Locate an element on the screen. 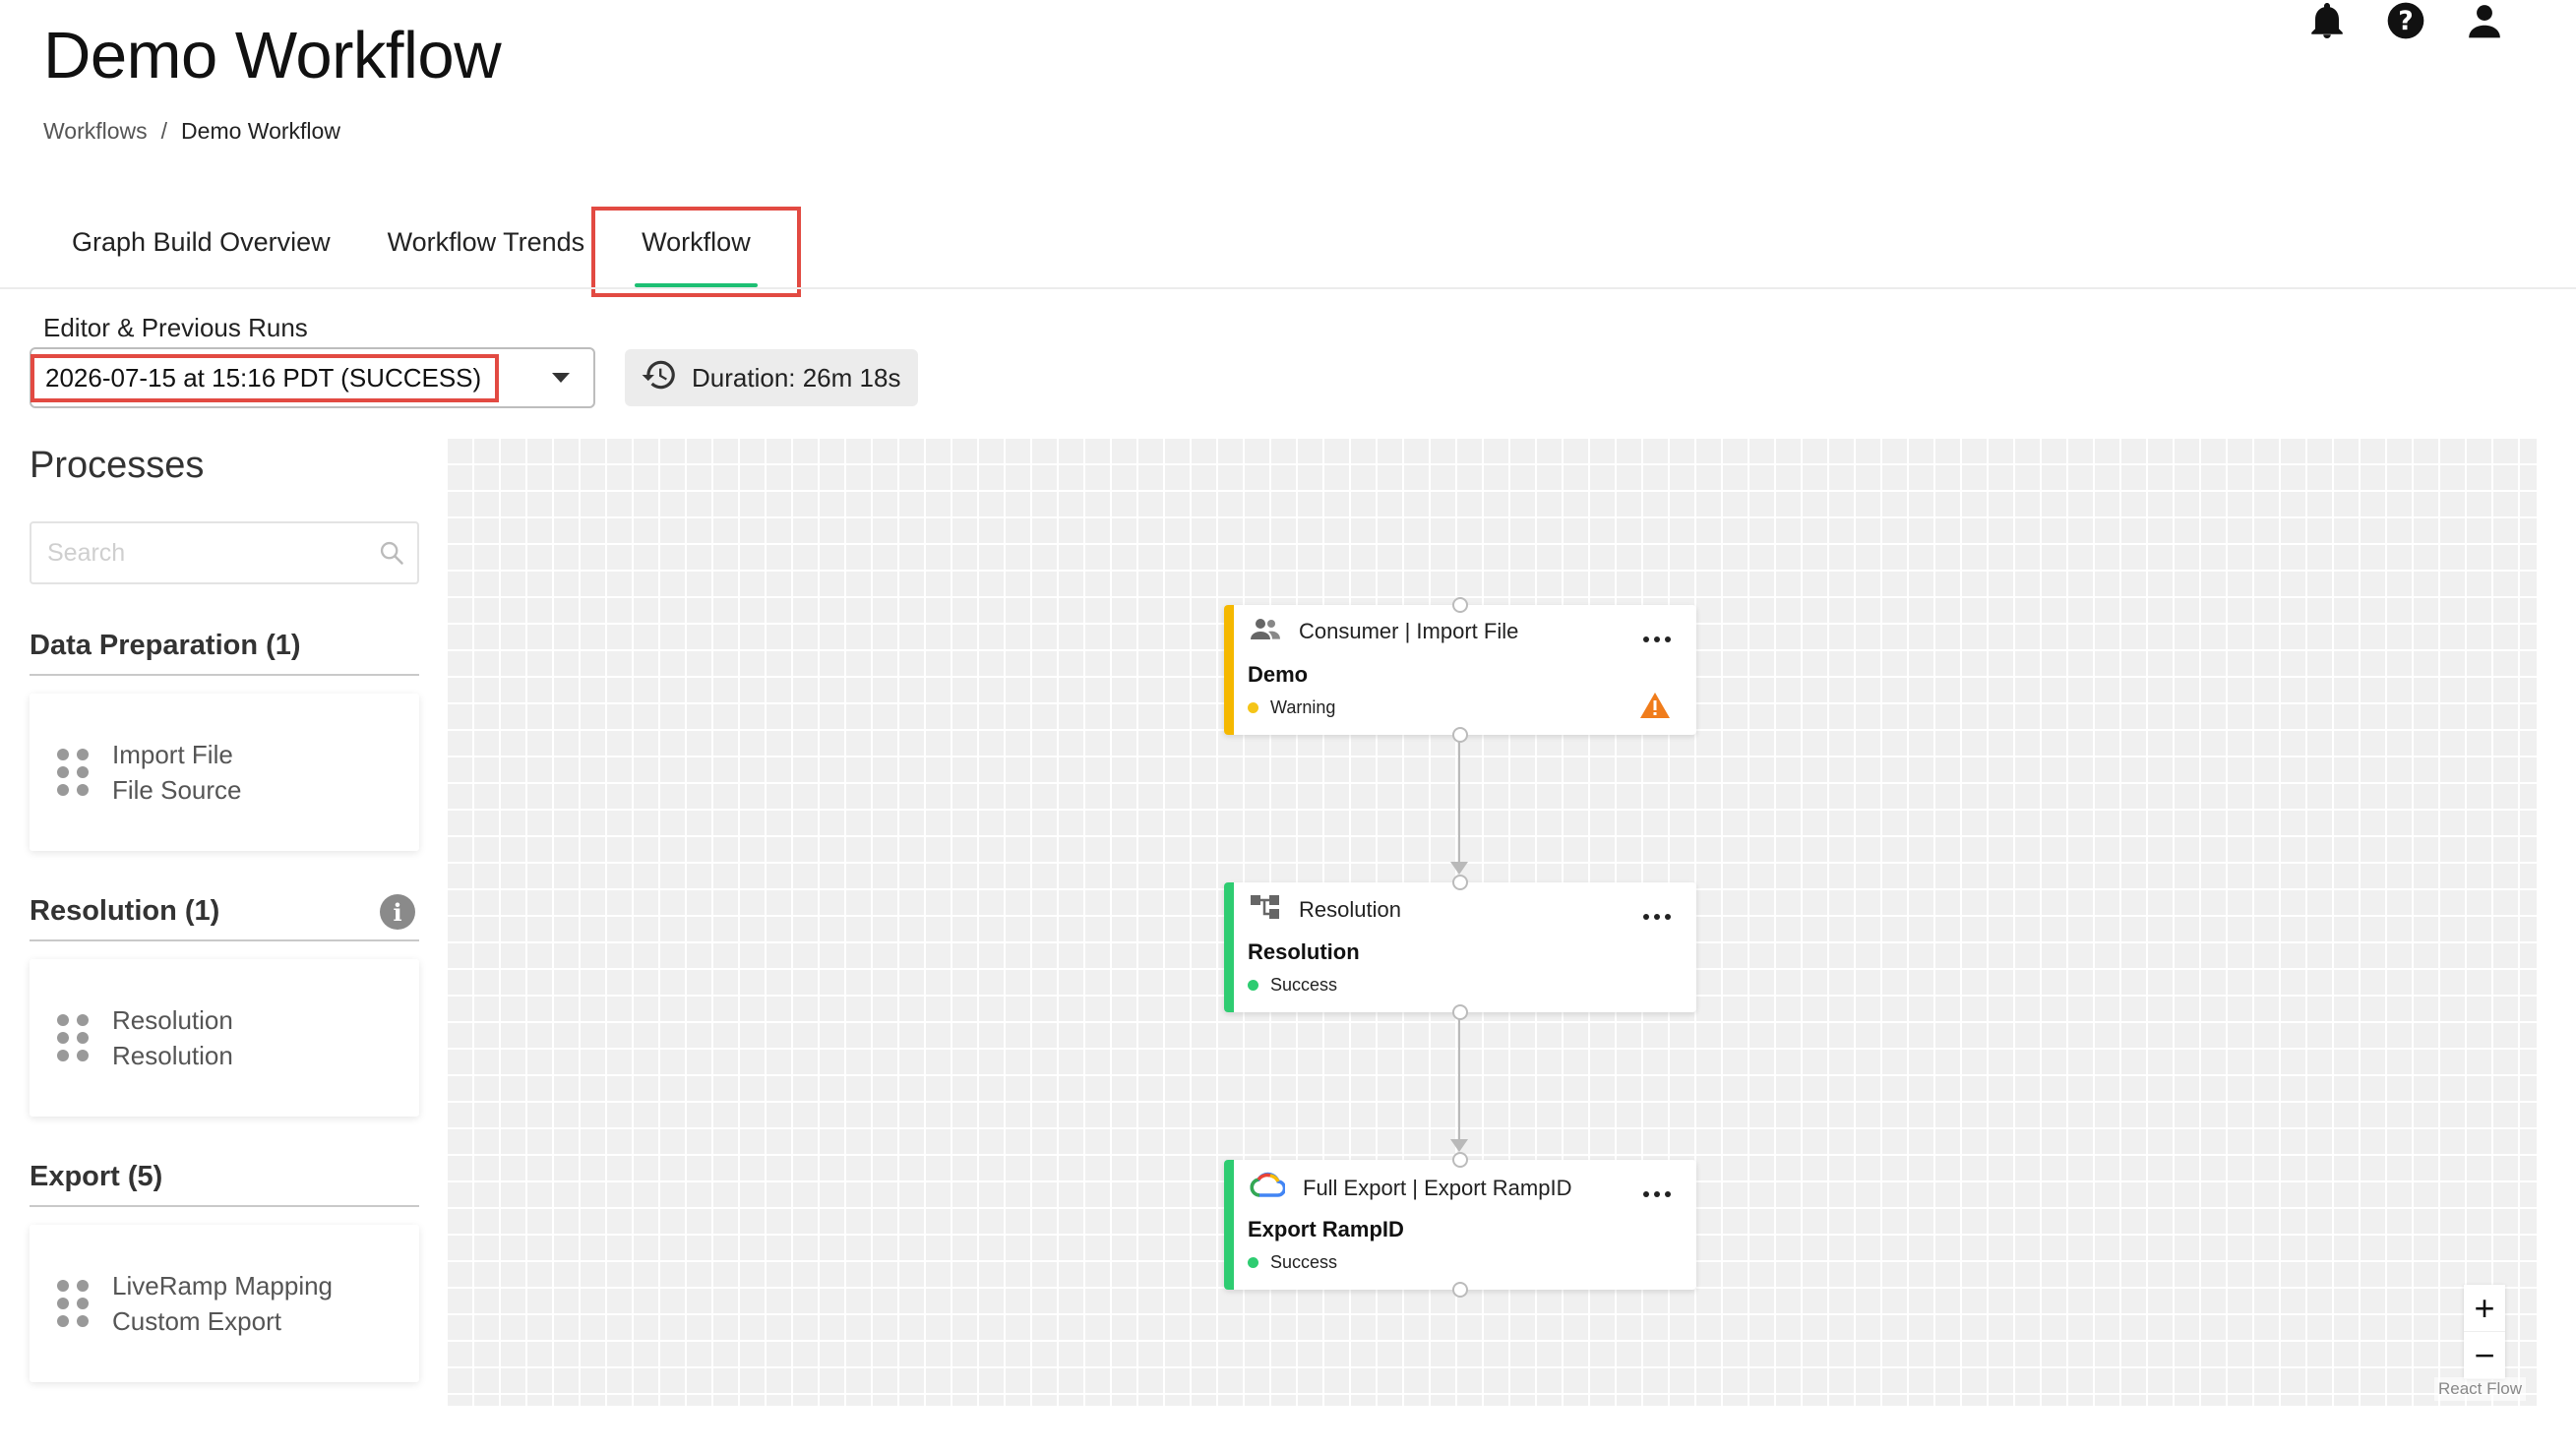 The width and height of the screenshot is (2576, 1452). process-card-subtitle: File Source is located at coordinates (177, 790).